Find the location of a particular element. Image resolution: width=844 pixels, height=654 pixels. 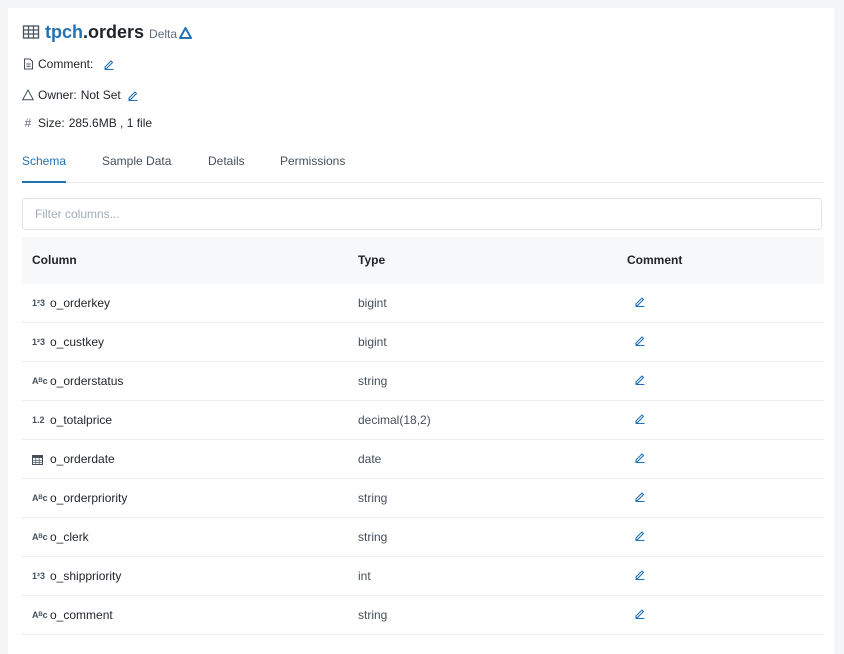

comment-label: Comment: is located at coordinates (66, 64).